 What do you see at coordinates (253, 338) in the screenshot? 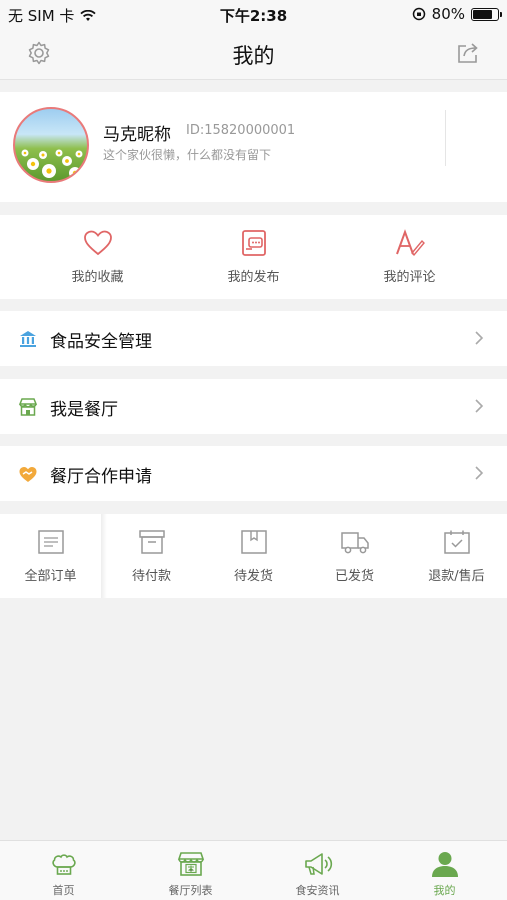
I see `menu-row-food-safety: 食品安全管理` at bounding box center [253, 338].